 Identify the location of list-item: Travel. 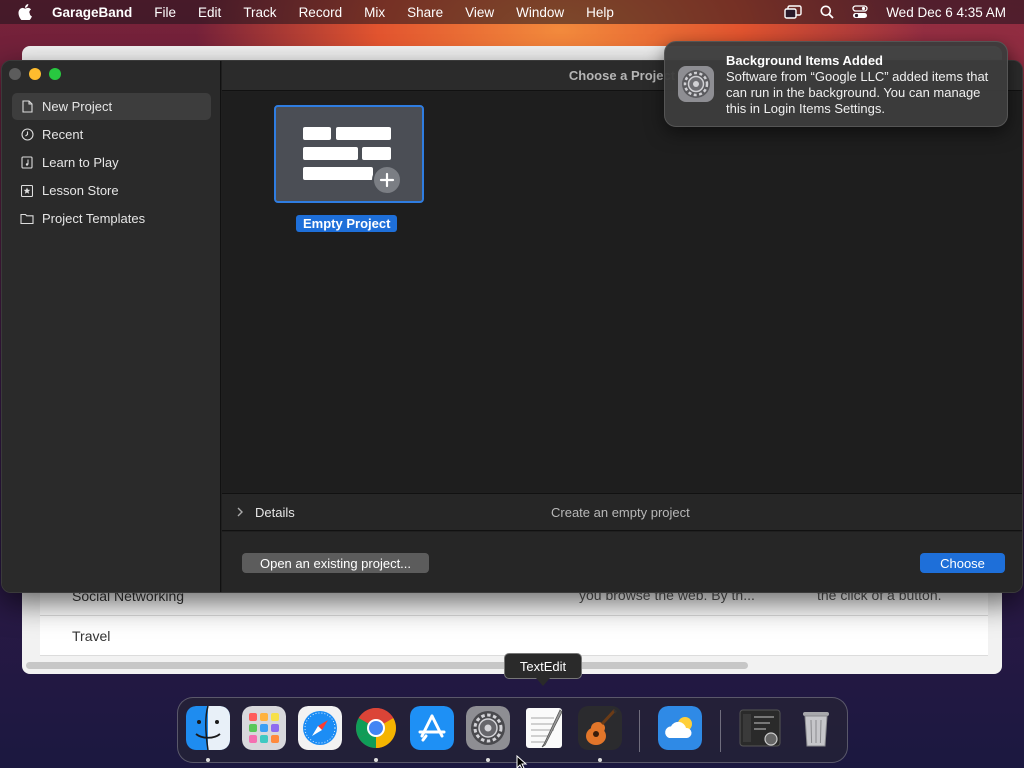
(514, 636).